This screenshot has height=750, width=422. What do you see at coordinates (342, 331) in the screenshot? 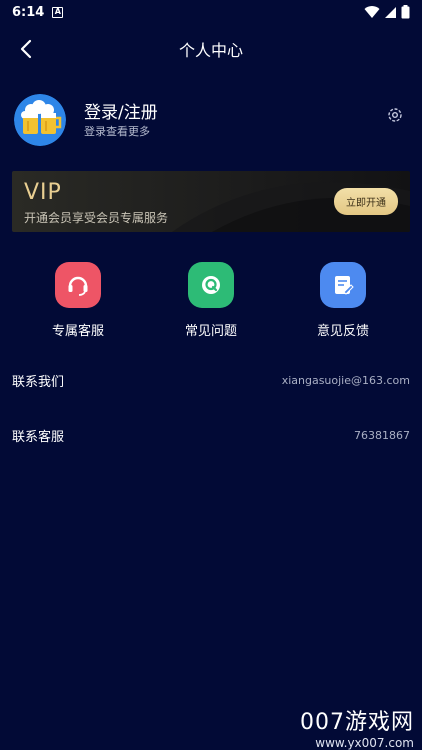
I see `quick-action-label: 意见反馈` at bounding box center [342, 331].